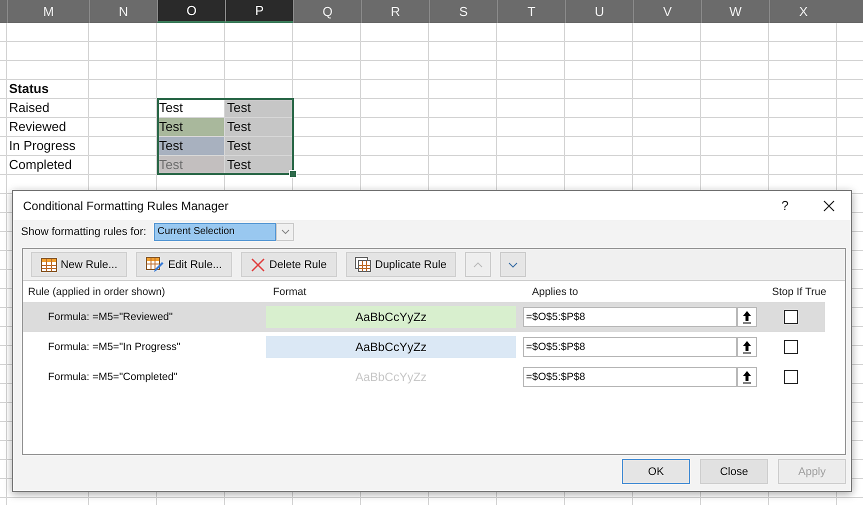  I want to click on table-cell: Completed, so click(48, 165).